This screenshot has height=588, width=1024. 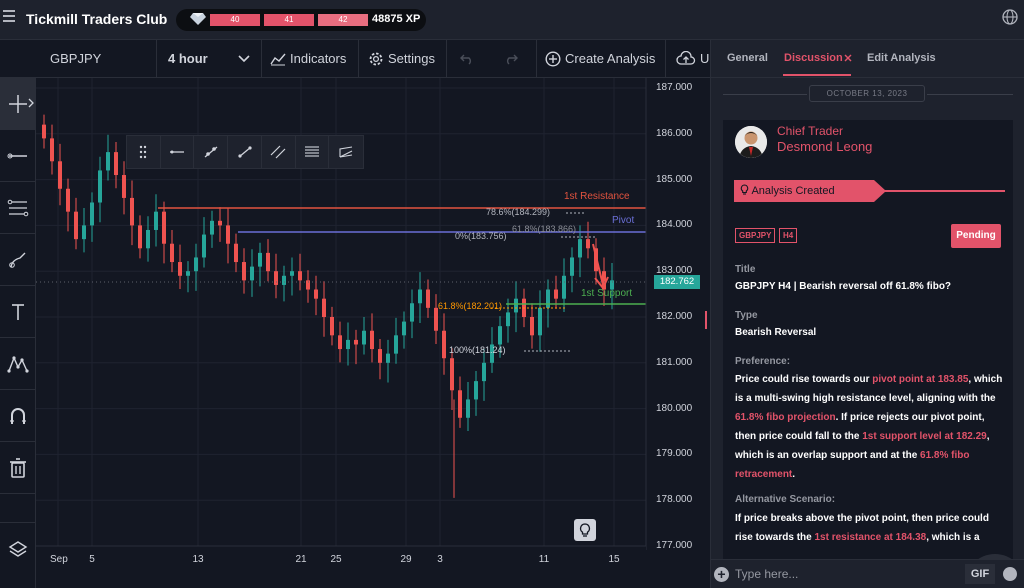 What do you see at coordinates (674, 500) in the screenshot?
I see `price-tick-label: 178.000` at bounding box center [674, 500].